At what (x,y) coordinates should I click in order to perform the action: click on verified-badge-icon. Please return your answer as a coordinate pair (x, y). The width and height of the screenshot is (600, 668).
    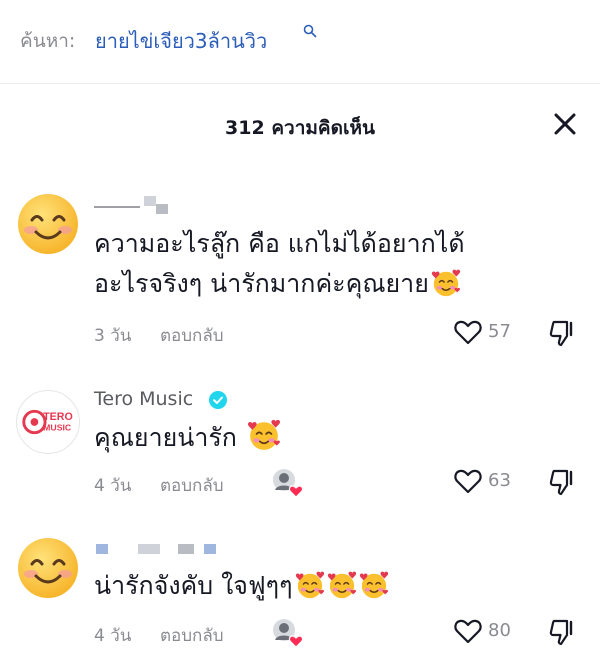
    Looking at the image, I should click on (218, 400).